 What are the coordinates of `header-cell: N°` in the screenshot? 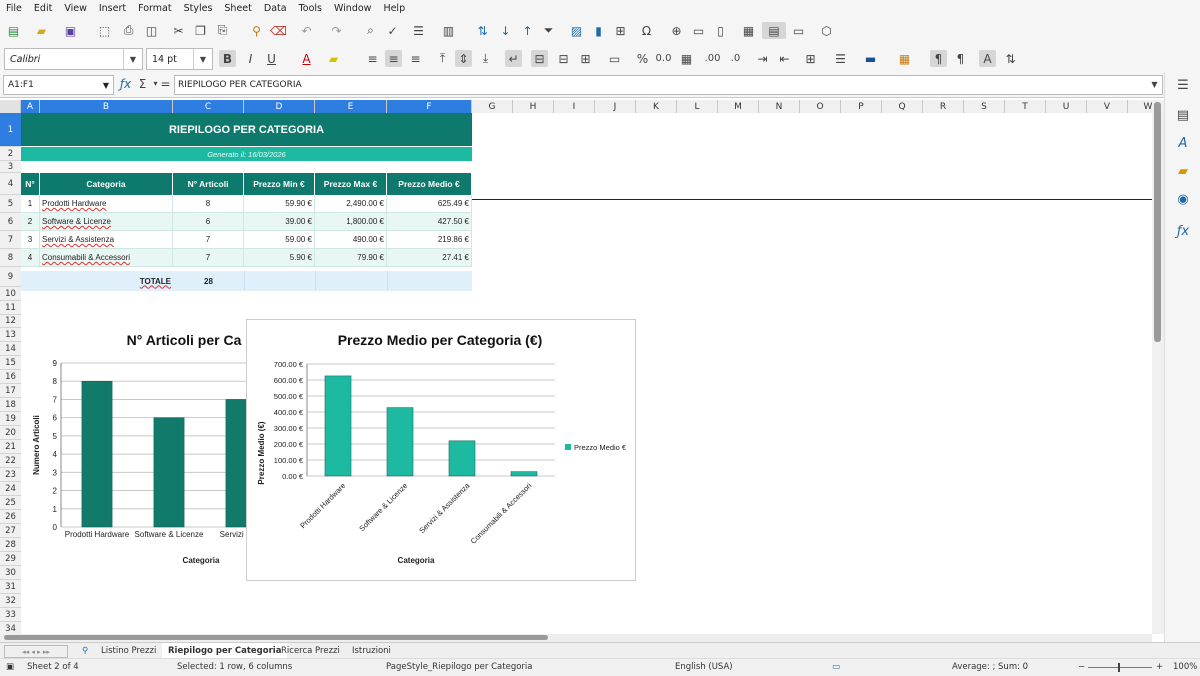 It's located at (30, 184).